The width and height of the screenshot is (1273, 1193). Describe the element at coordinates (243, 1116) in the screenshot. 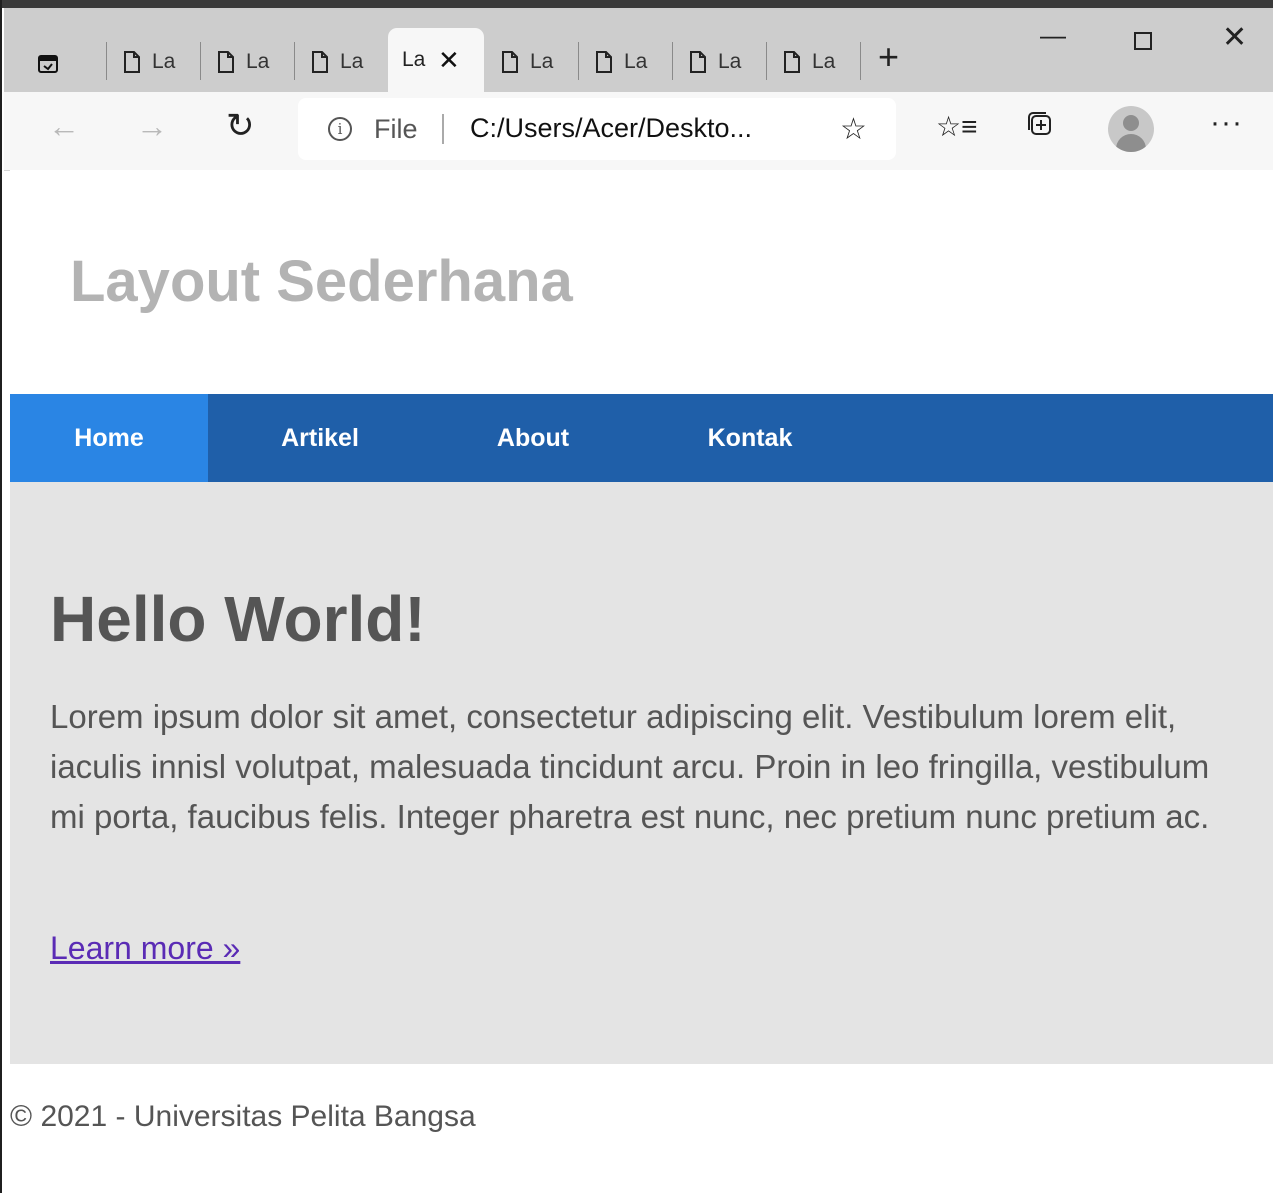

I see `footer-text: © 2021 - Universitas Pelita Bangsa` at that location.